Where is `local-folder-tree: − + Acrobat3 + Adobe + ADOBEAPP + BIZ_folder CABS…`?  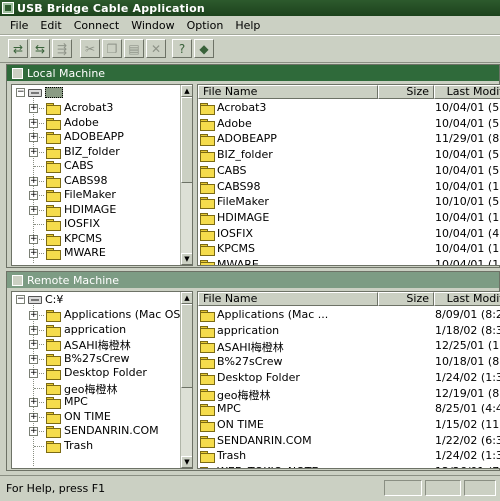 local-folder-tree: − + Acrobat3 + Adobe + ADOBEAPP + BIZ_folder CABS… is located at coordinates (102, 175).